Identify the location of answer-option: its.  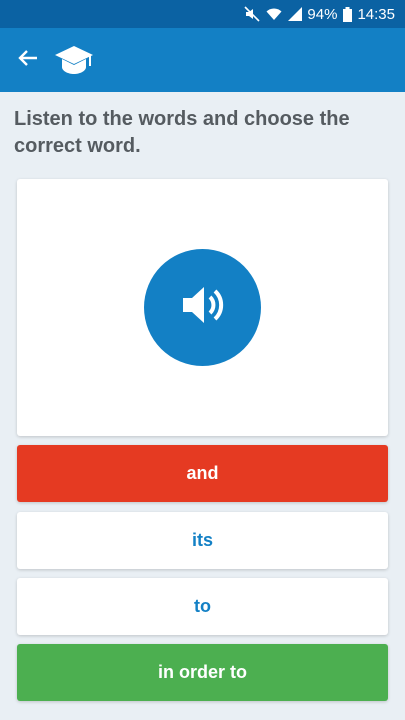
(202, 540).